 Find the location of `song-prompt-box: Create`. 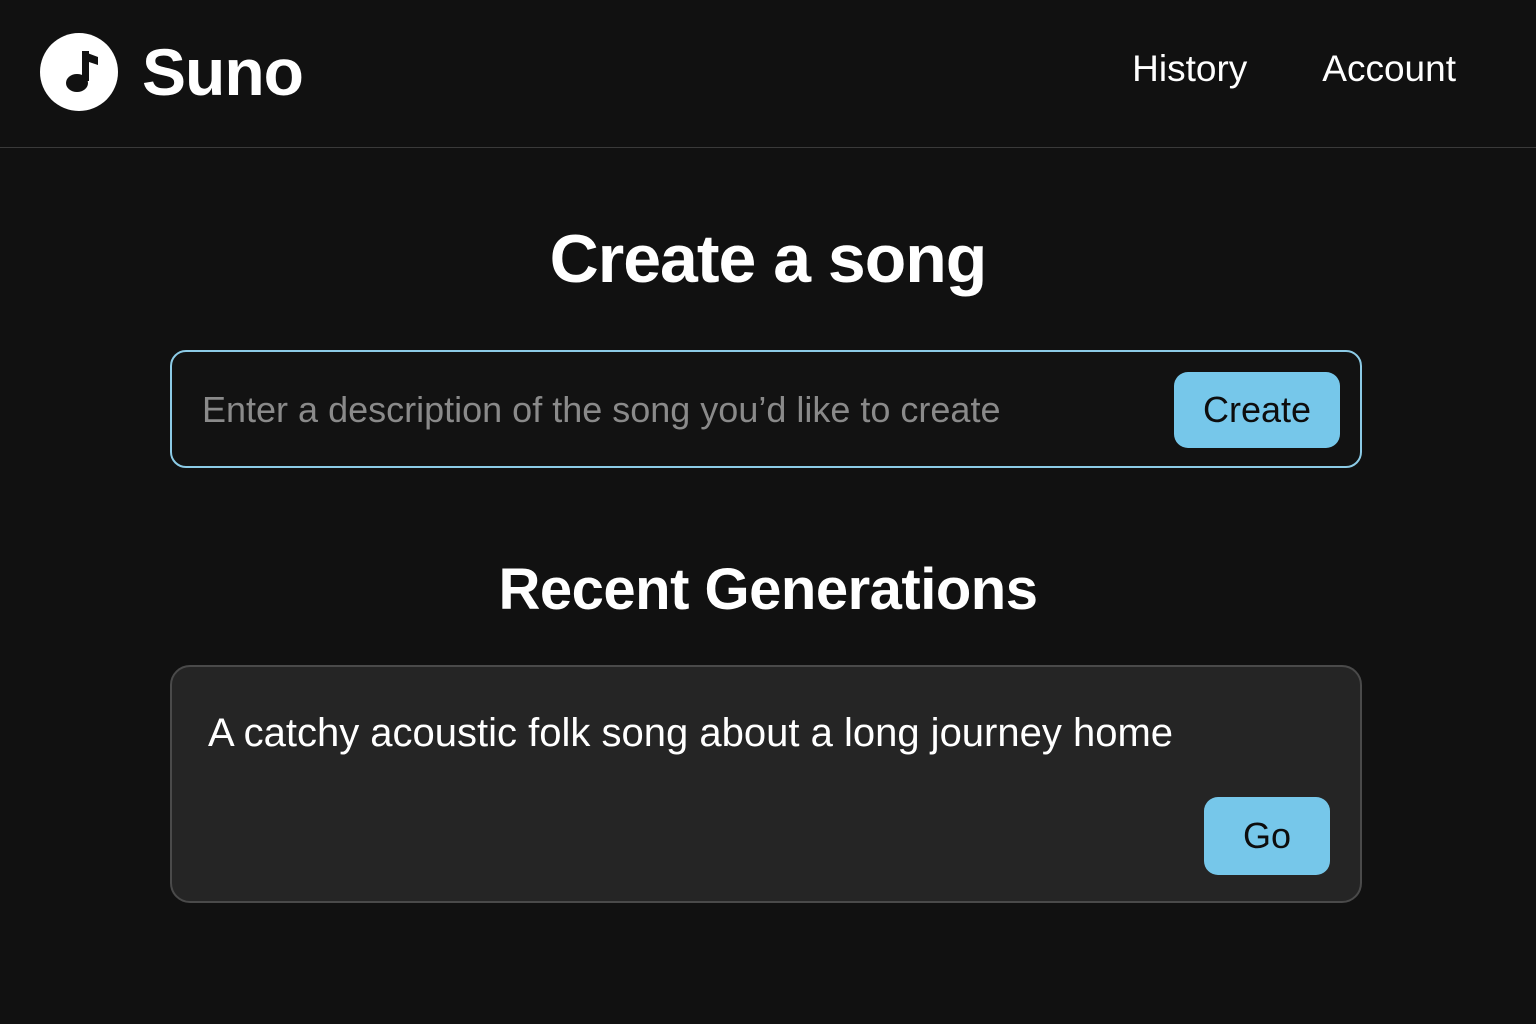

song-prompt-box: Create is located at coordinates (766, 409).